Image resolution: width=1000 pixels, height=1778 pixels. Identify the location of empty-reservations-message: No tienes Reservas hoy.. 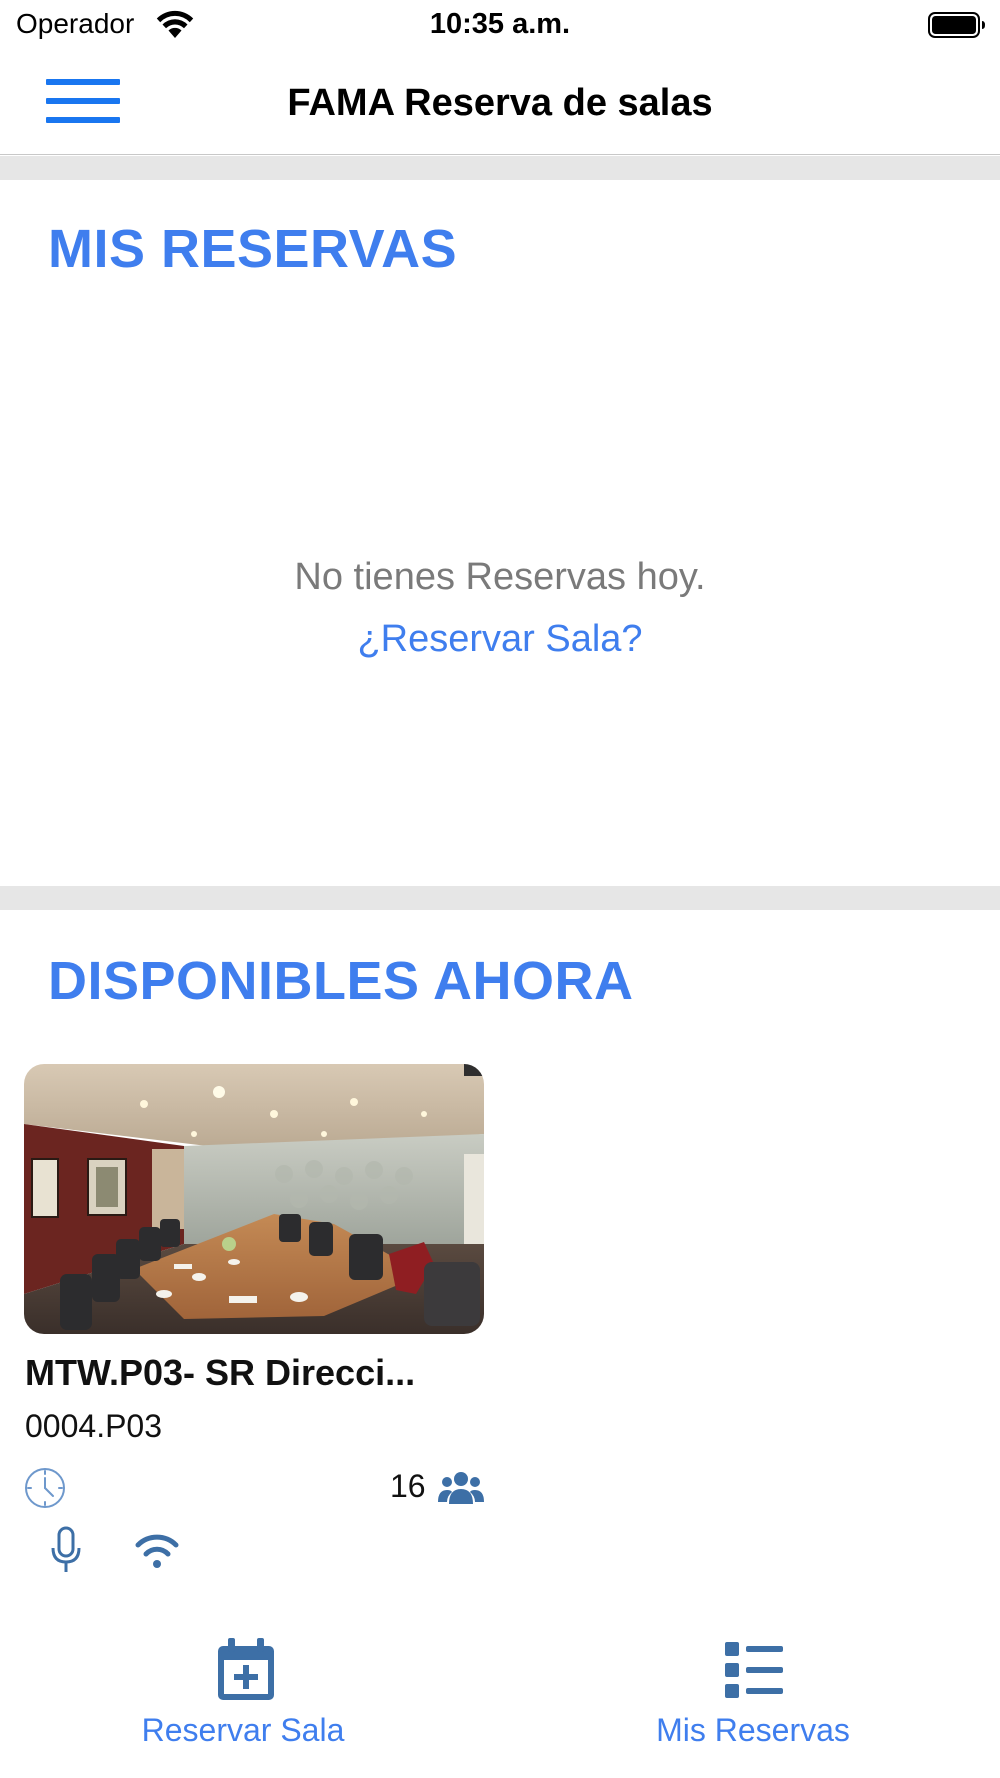
(500, 577).